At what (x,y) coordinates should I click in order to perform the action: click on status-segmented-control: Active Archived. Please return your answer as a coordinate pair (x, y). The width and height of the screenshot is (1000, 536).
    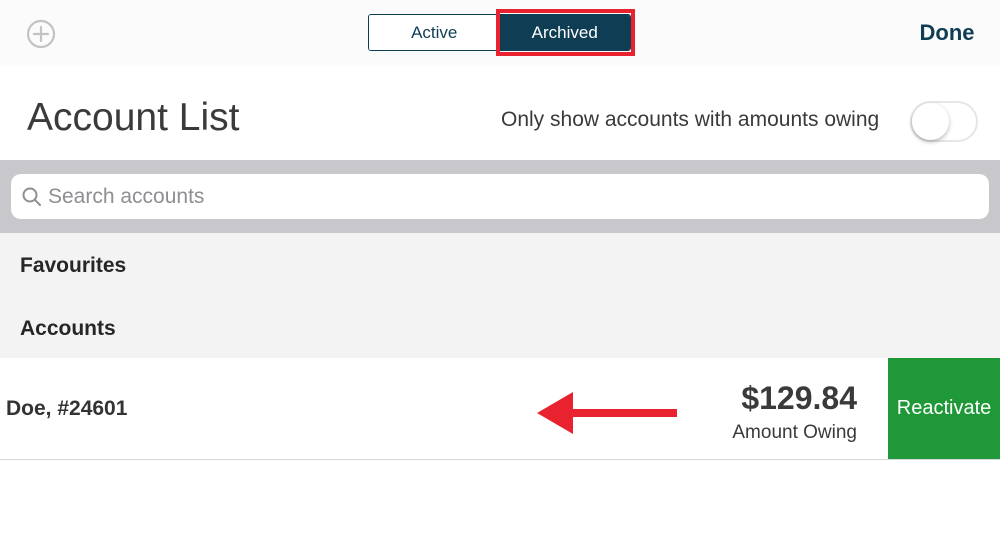
    Looking at the image, I should click on (499, 32).